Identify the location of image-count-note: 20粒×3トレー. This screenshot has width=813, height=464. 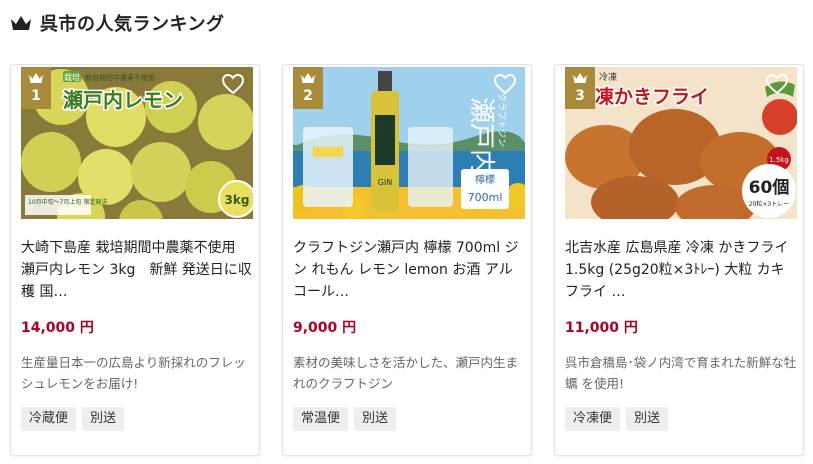
(769, 204).